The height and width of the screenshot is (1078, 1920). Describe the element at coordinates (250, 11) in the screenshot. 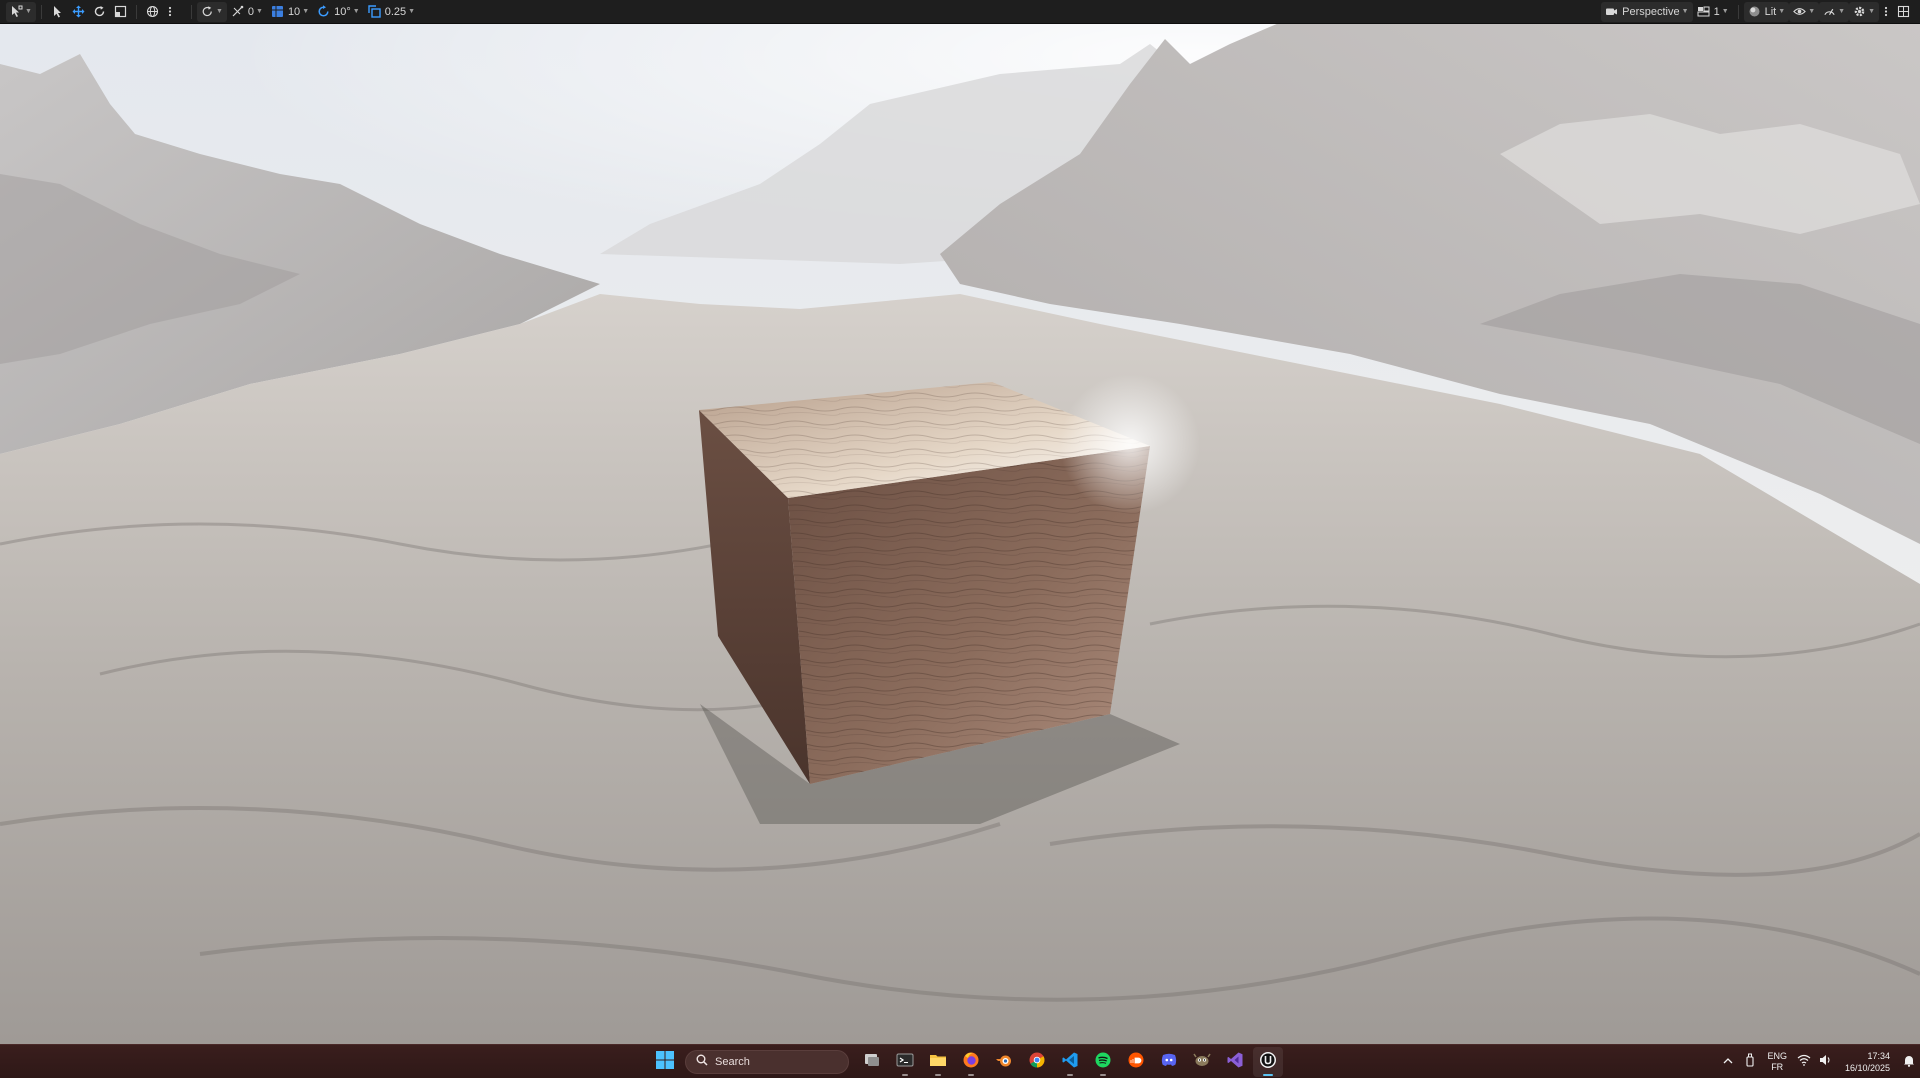

I see `vertex-snap-value: 0` at that location.